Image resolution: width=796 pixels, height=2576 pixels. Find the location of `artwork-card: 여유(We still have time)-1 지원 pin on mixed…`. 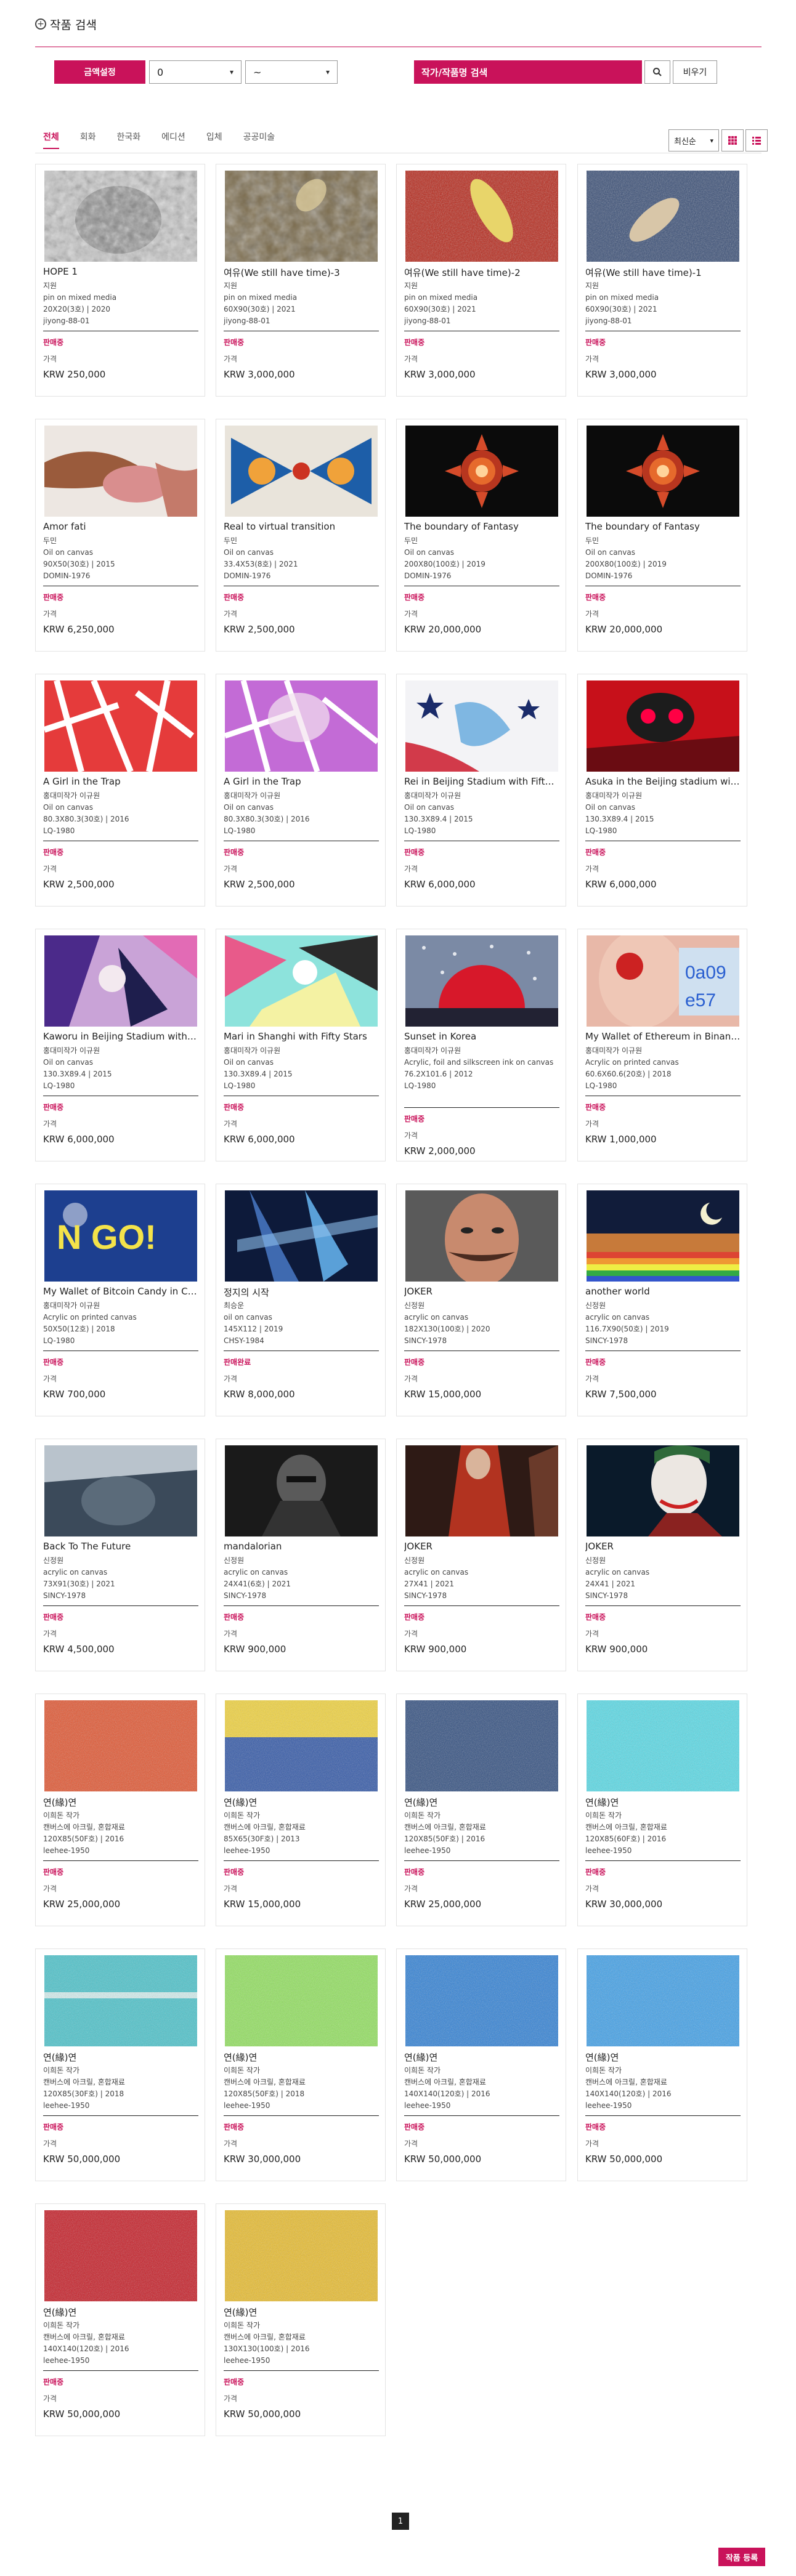

artwork-card: 여유(We still have time)-1 지원 pin on mixed… is located at coordinates (662, 280).